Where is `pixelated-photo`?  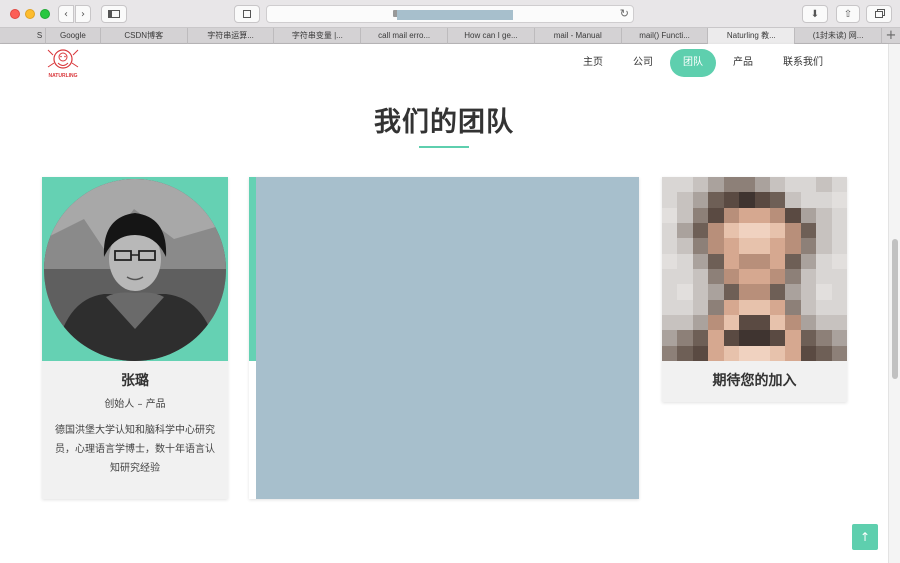
pixelated-photo is located at coordinates (754, 269).